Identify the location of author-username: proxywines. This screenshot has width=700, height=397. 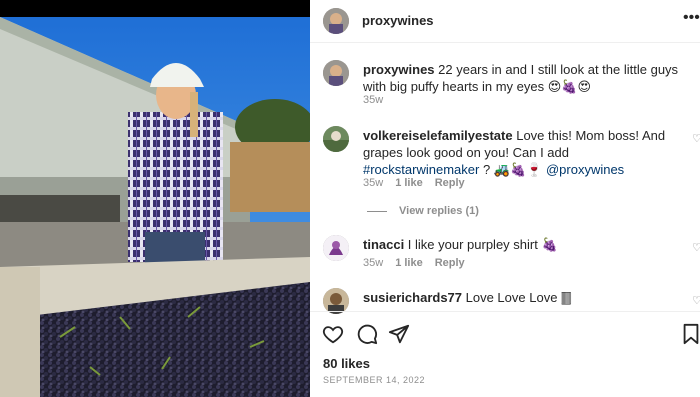
(398, 20).